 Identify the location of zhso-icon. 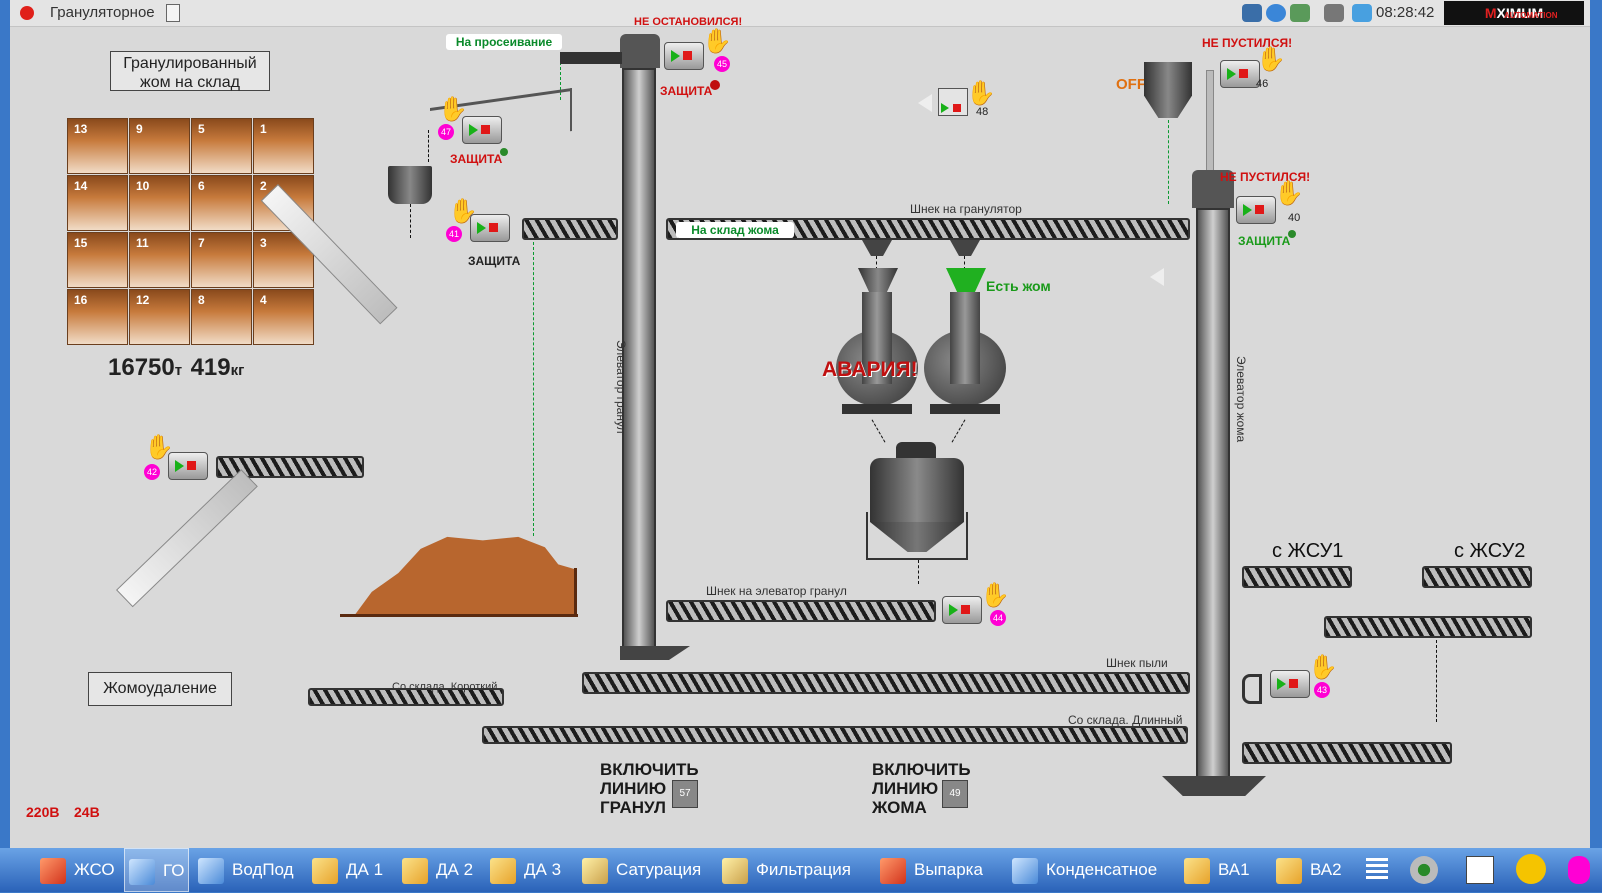
(53, 870).